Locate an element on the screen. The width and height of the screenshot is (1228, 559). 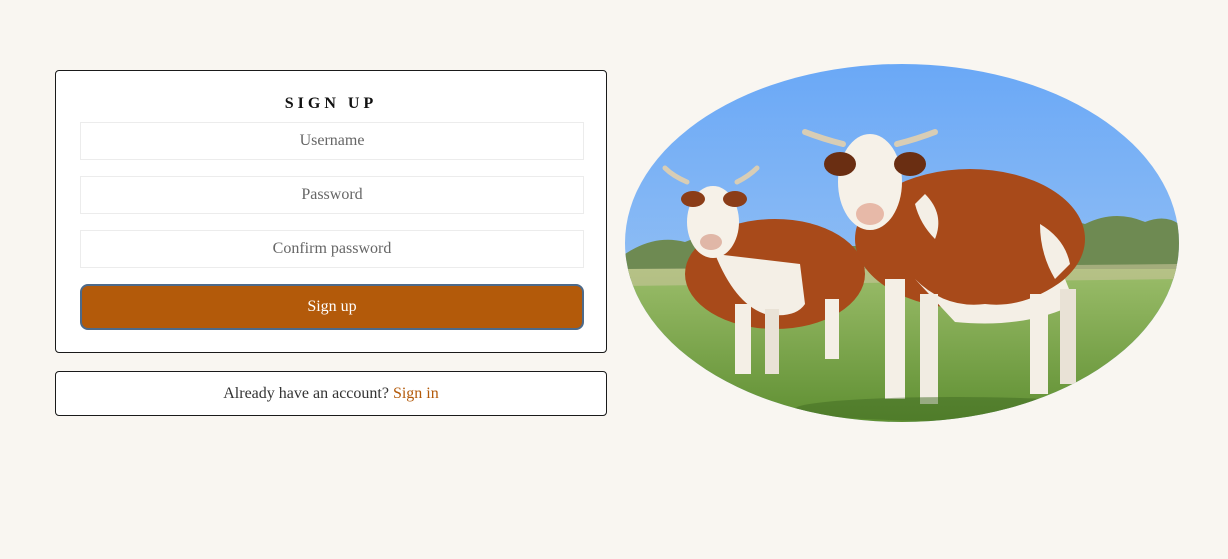
password-field is located at coordinates (332, 195).